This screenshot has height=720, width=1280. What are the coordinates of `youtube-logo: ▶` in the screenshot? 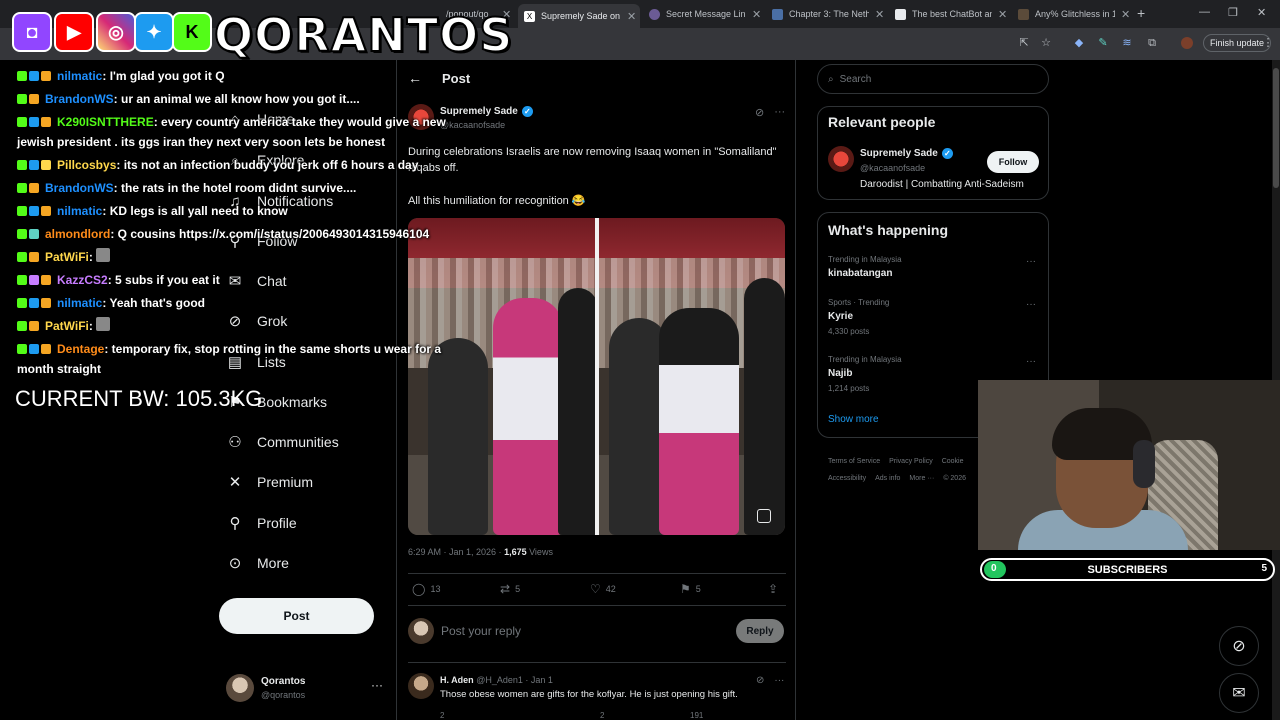 It's located at (74, 32).